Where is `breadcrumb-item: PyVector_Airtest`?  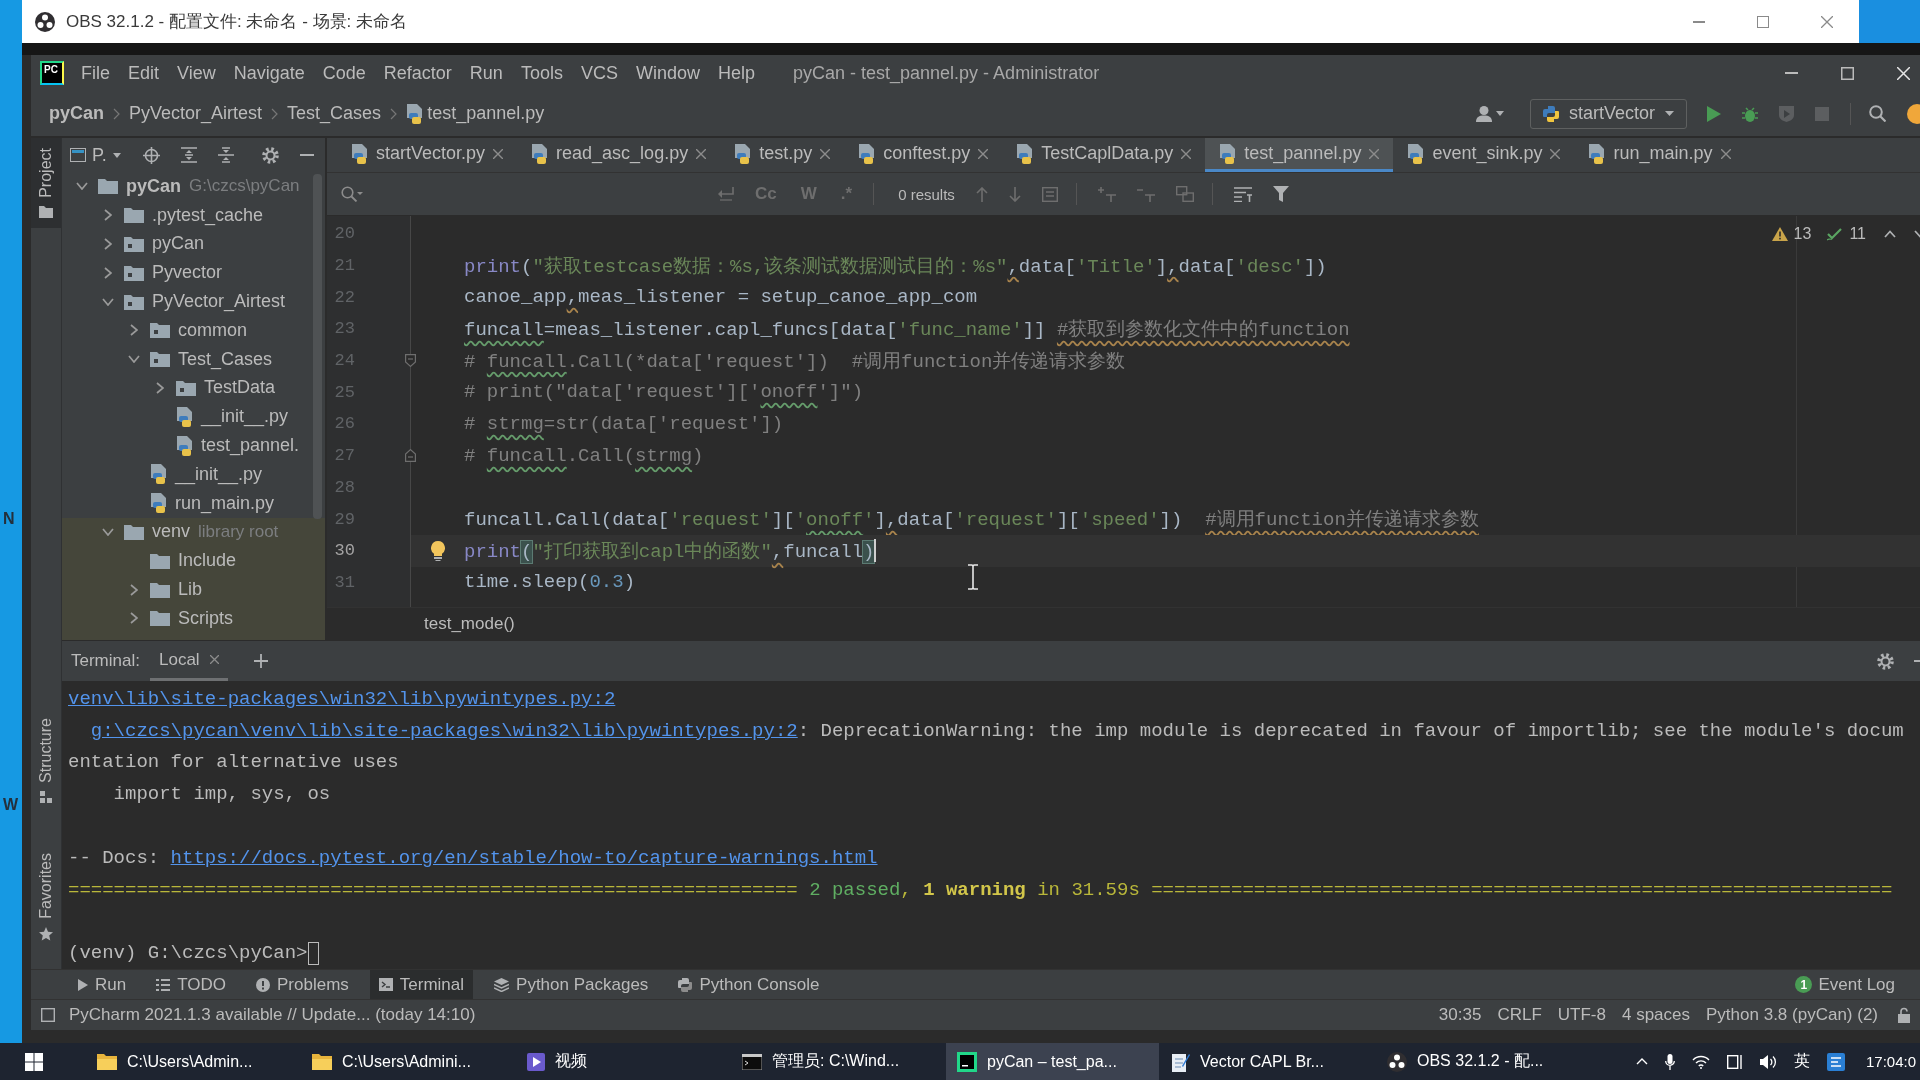 breadcrumb-item: PyVector_Airtest is located at coordinates (196, 113).